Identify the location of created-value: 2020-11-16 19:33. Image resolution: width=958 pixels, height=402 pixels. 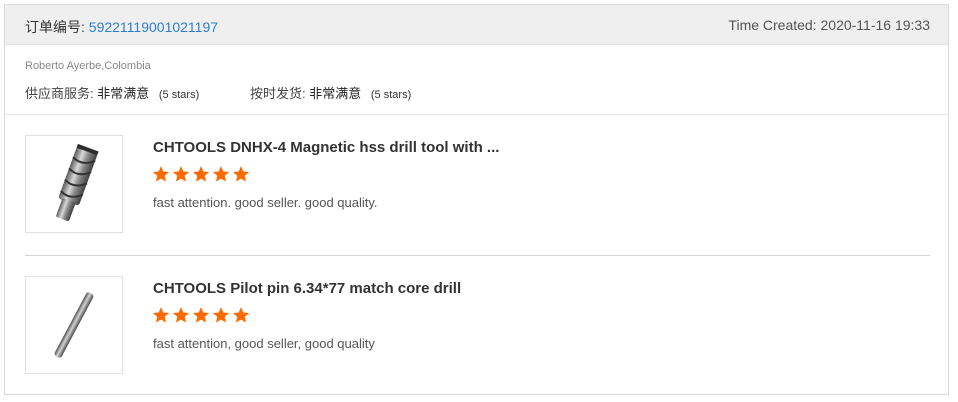
(875, 25).